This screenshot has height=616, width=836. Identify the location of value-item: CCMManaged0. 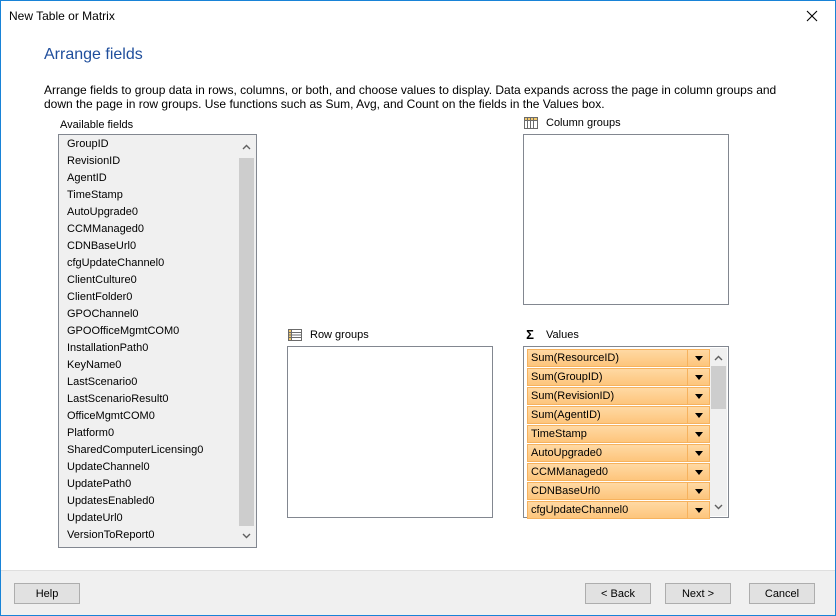
(618, 472).